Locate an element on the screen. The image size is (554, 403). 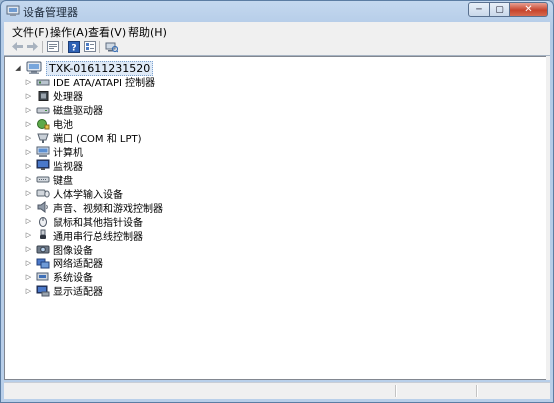
mouse-icon is located at coordinates (43, 222).